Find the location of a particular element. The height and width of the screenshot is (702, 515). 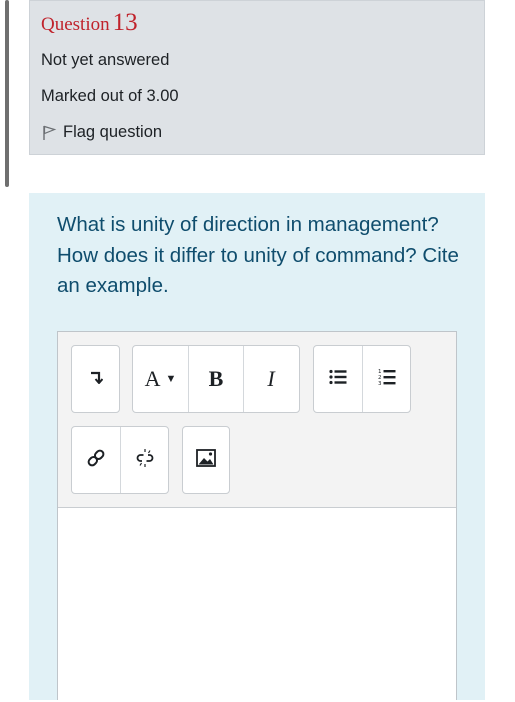

unlink-icon is located at coordinates (145, 460).